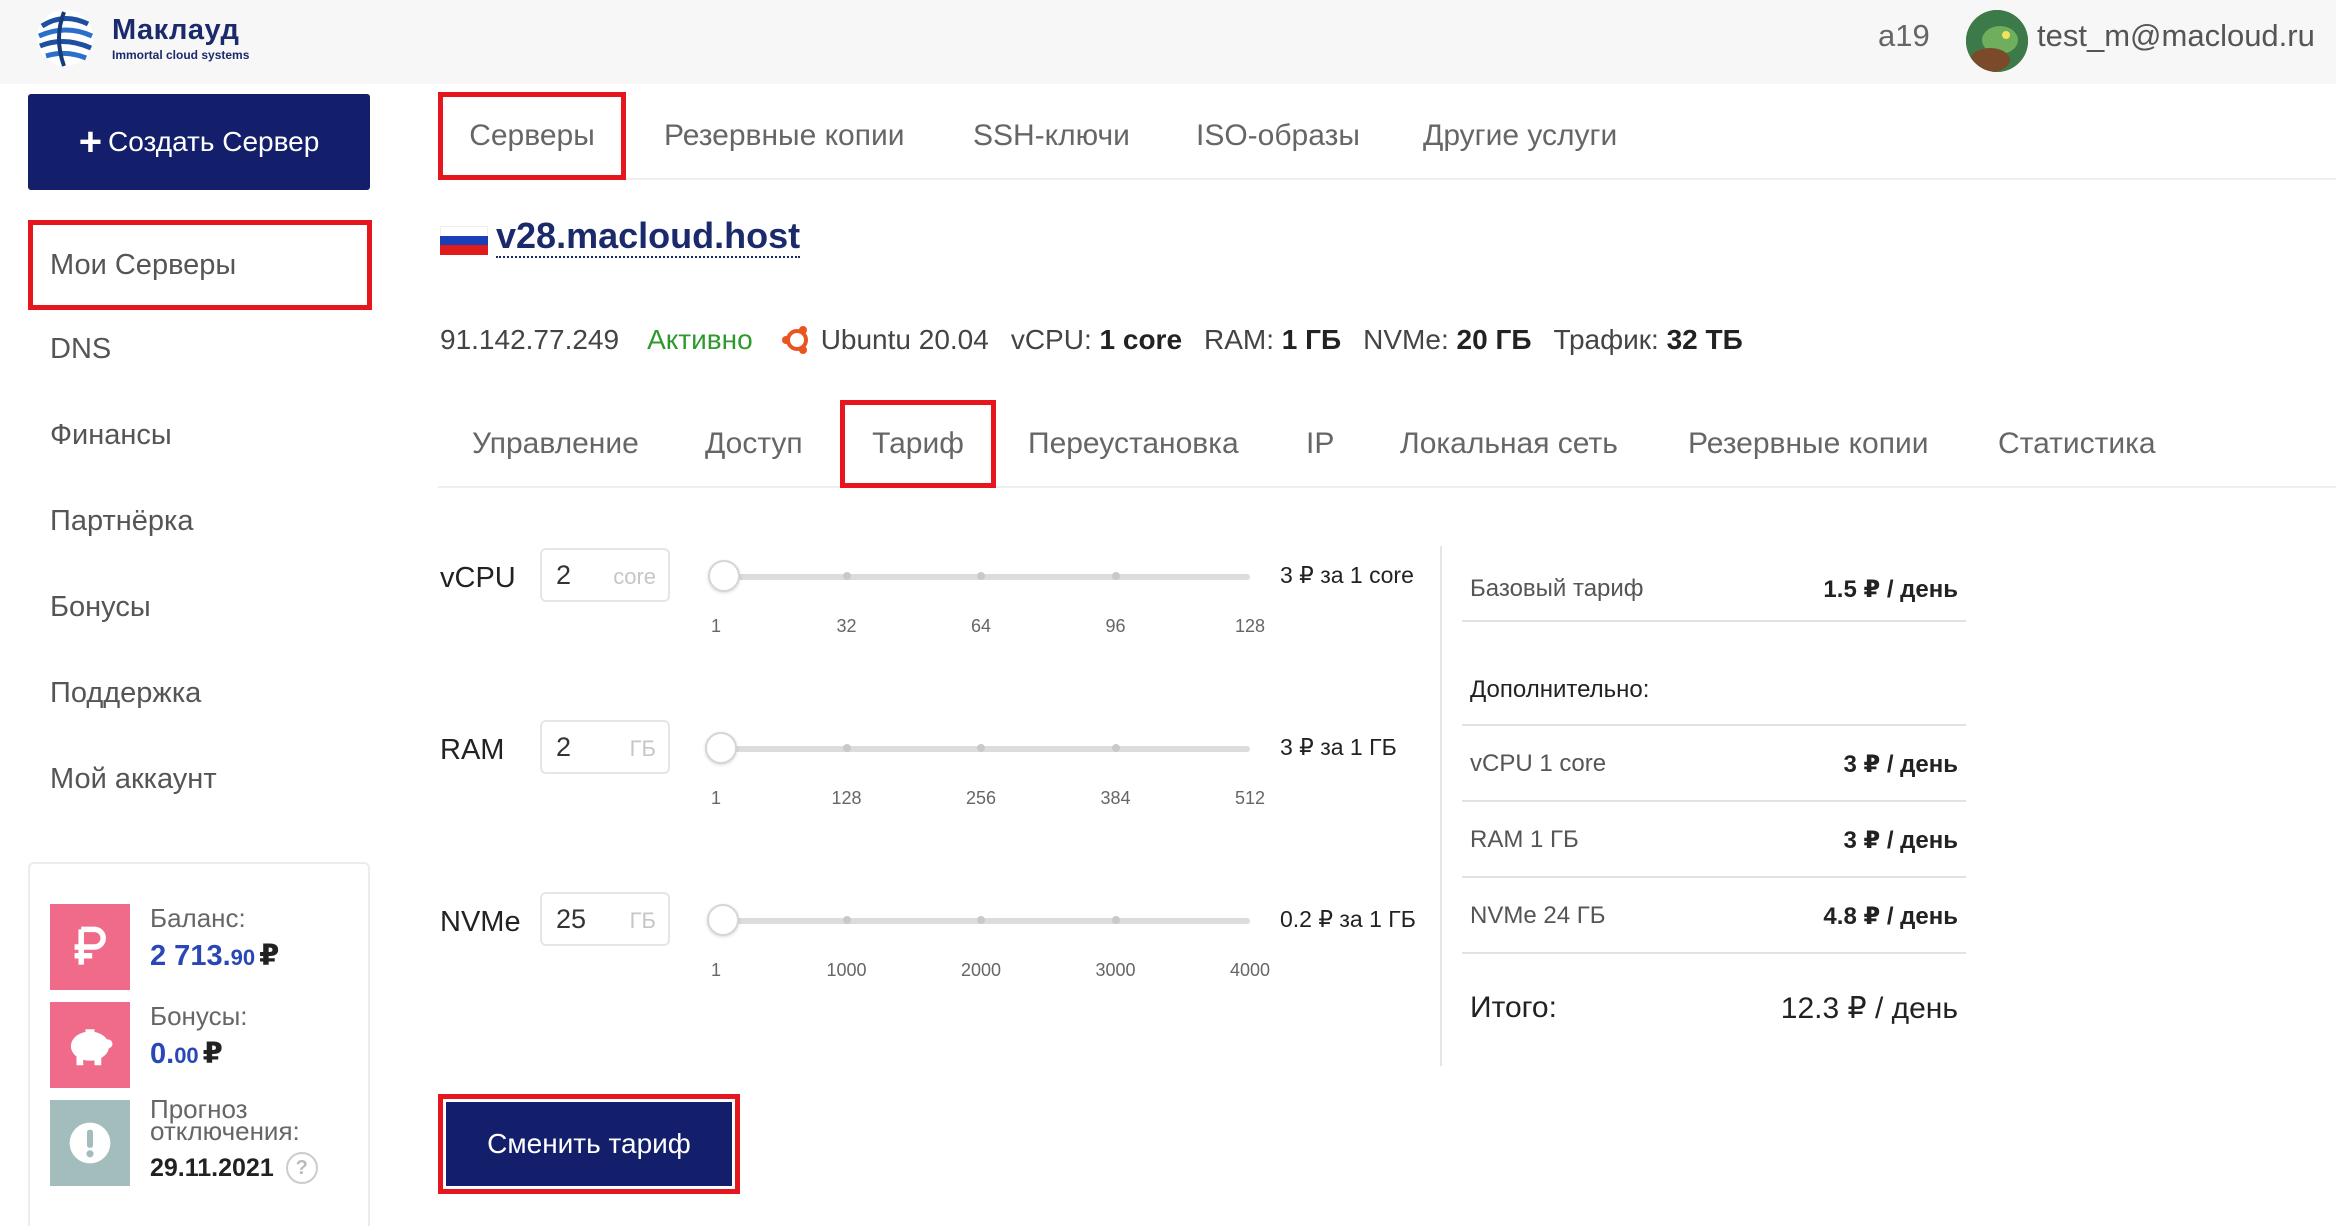  I want to click on ram-price: 3 ₽ за 1 ГБ, so click(1338, 747).